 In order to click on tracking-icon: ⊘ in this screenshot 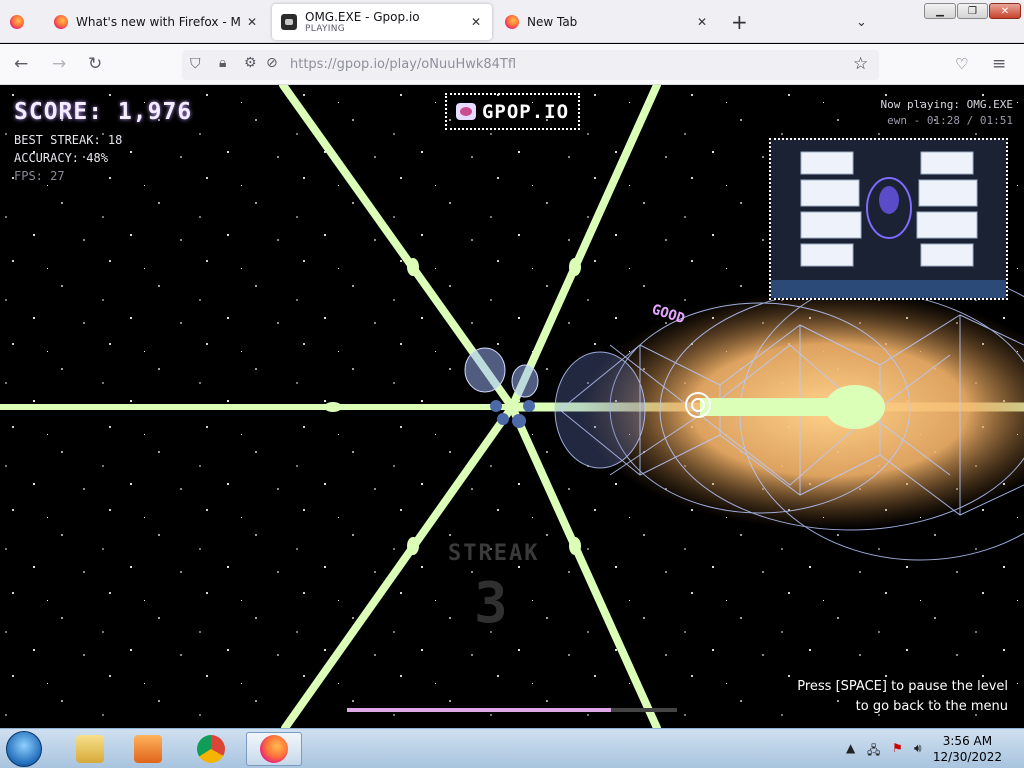, I will do `click(272, 63)`.